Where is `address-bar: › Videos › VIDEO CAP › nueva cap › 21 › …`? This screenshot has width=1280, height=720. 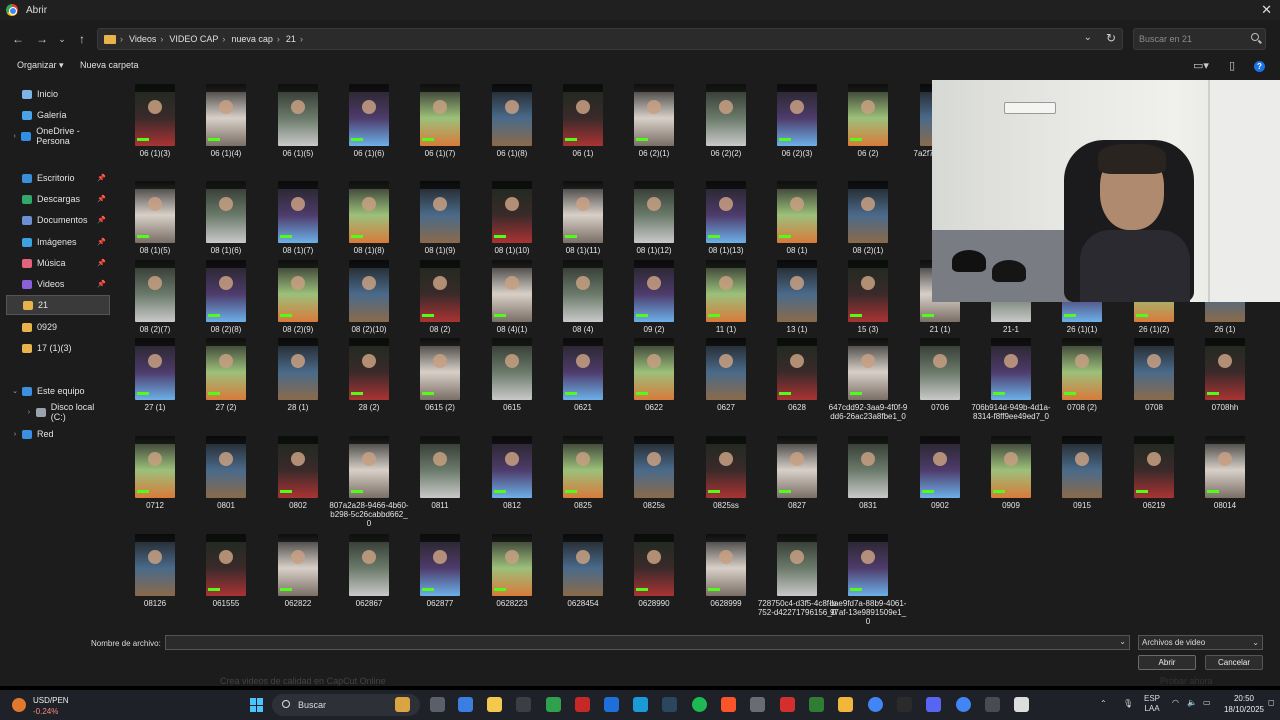 address-bar: › Videos › VIDEO CAP › nueva cap › 21 › … is located at coordinates (610, 39).